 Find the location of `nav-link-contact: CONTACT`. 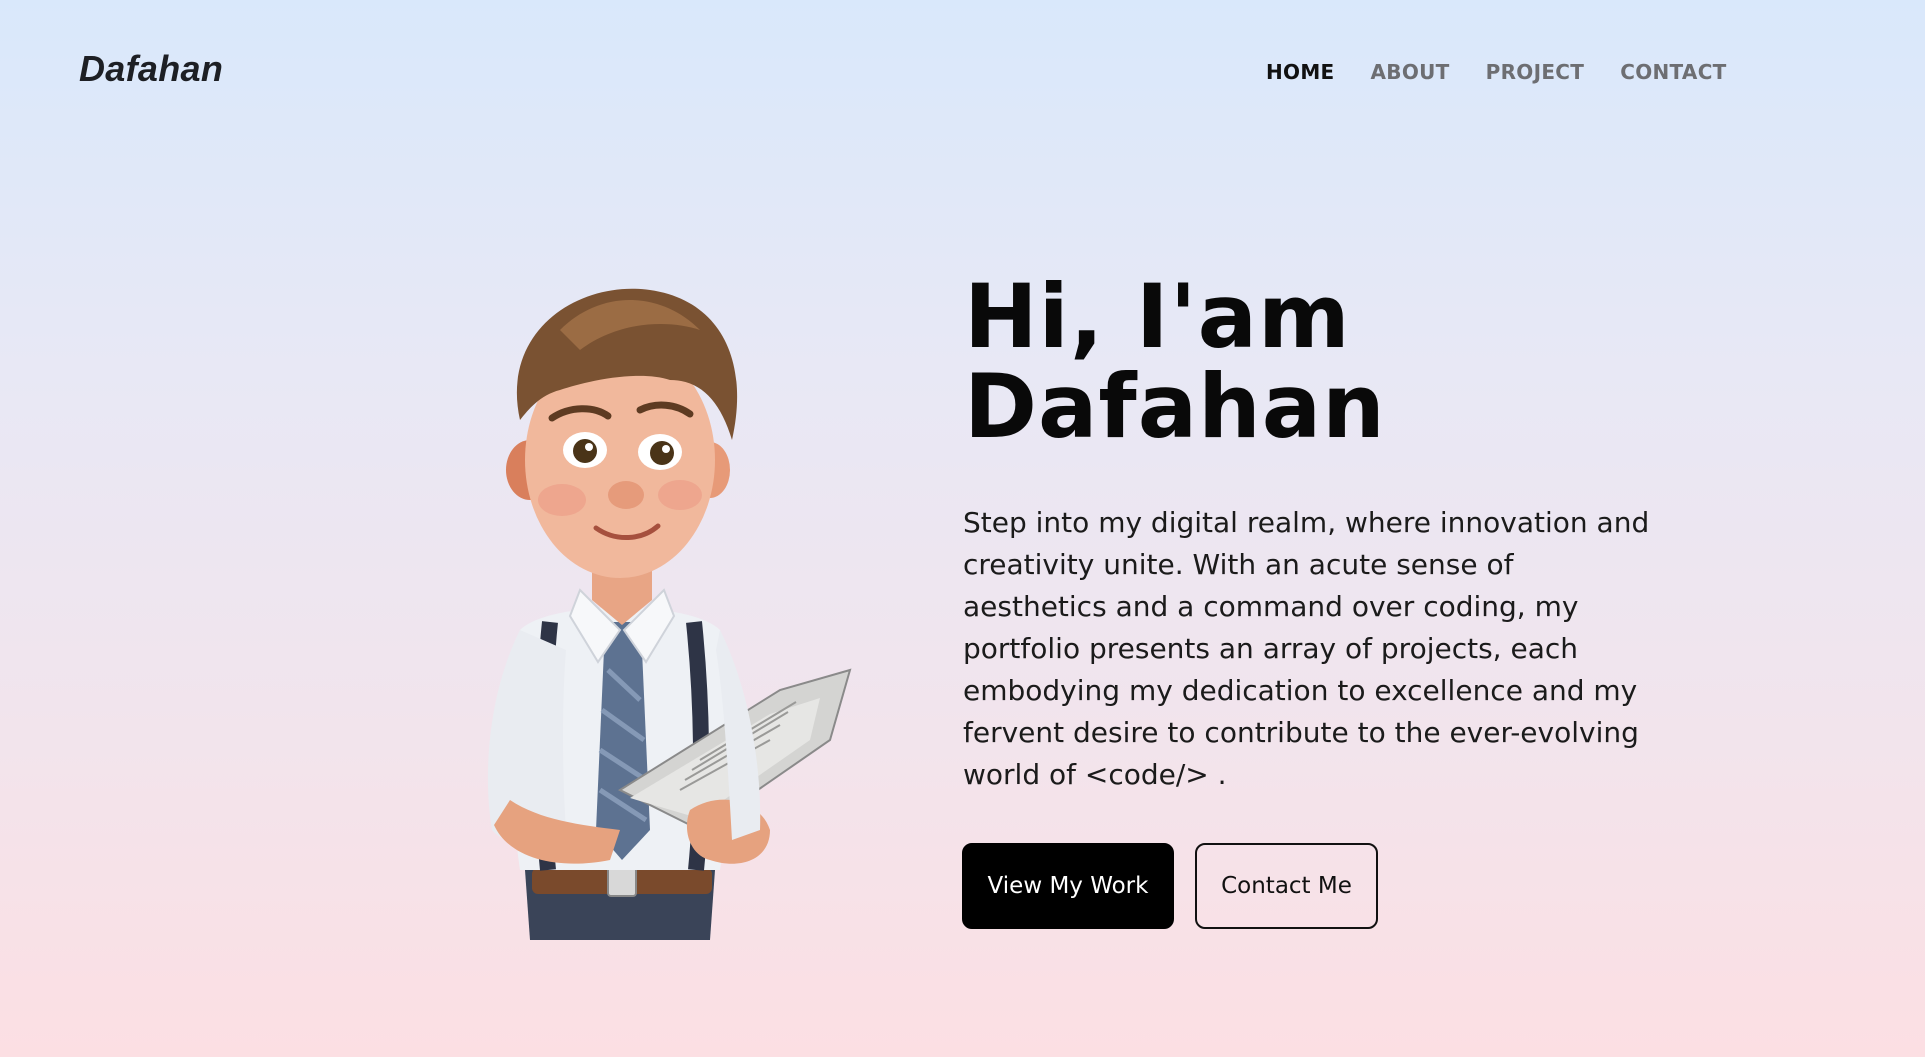

nav-link-contact: CONTACT is located at coordinates (1673, 72).